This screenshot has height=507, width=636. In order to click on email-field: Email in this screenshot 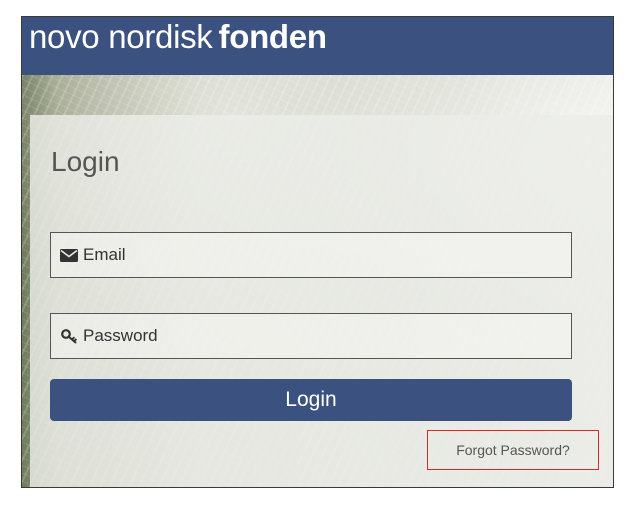, I will do `click(311, 255)`.